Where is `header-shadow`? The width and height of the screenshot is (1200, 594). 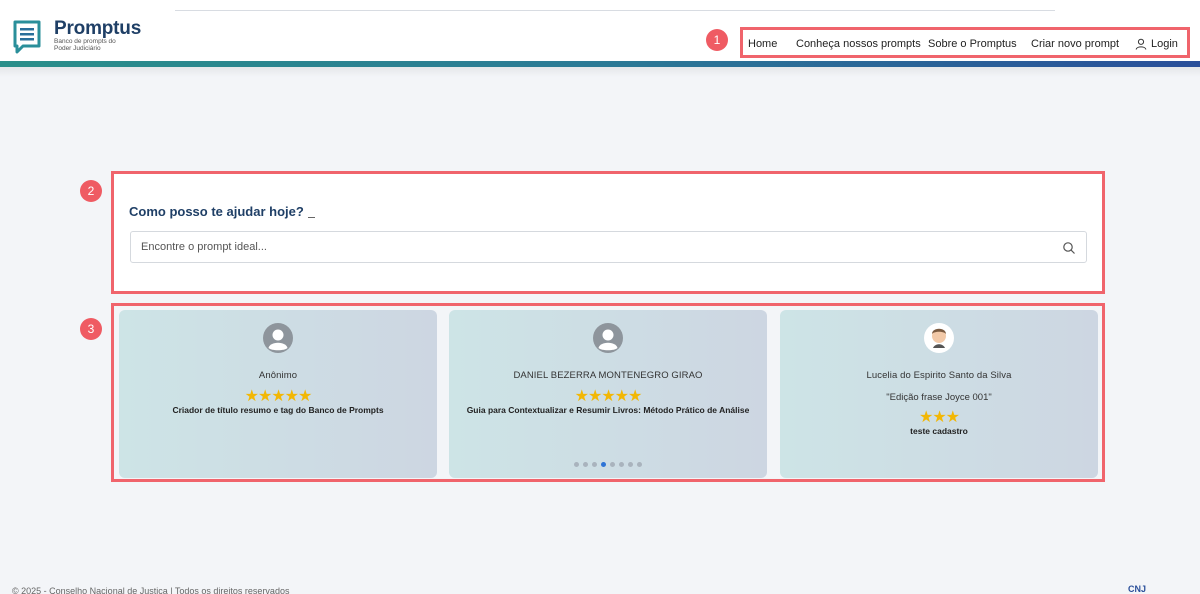 header-shadow is located at coordinates (600, 72).